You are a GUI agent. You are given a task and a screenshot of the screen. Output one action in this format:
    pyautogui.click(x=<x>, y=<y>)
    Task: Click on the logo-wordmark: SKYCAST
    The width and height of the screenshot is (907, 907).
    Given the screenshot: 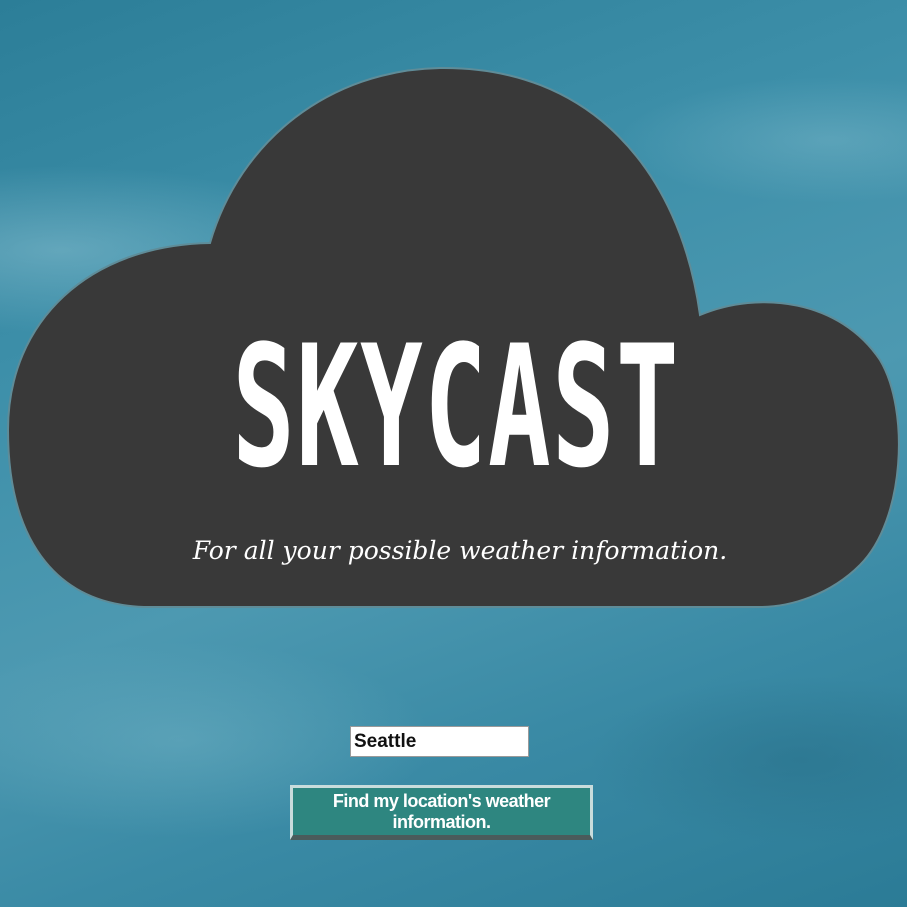 What is the action you would take?
    pyautogui.click(x=456, y=407)
    